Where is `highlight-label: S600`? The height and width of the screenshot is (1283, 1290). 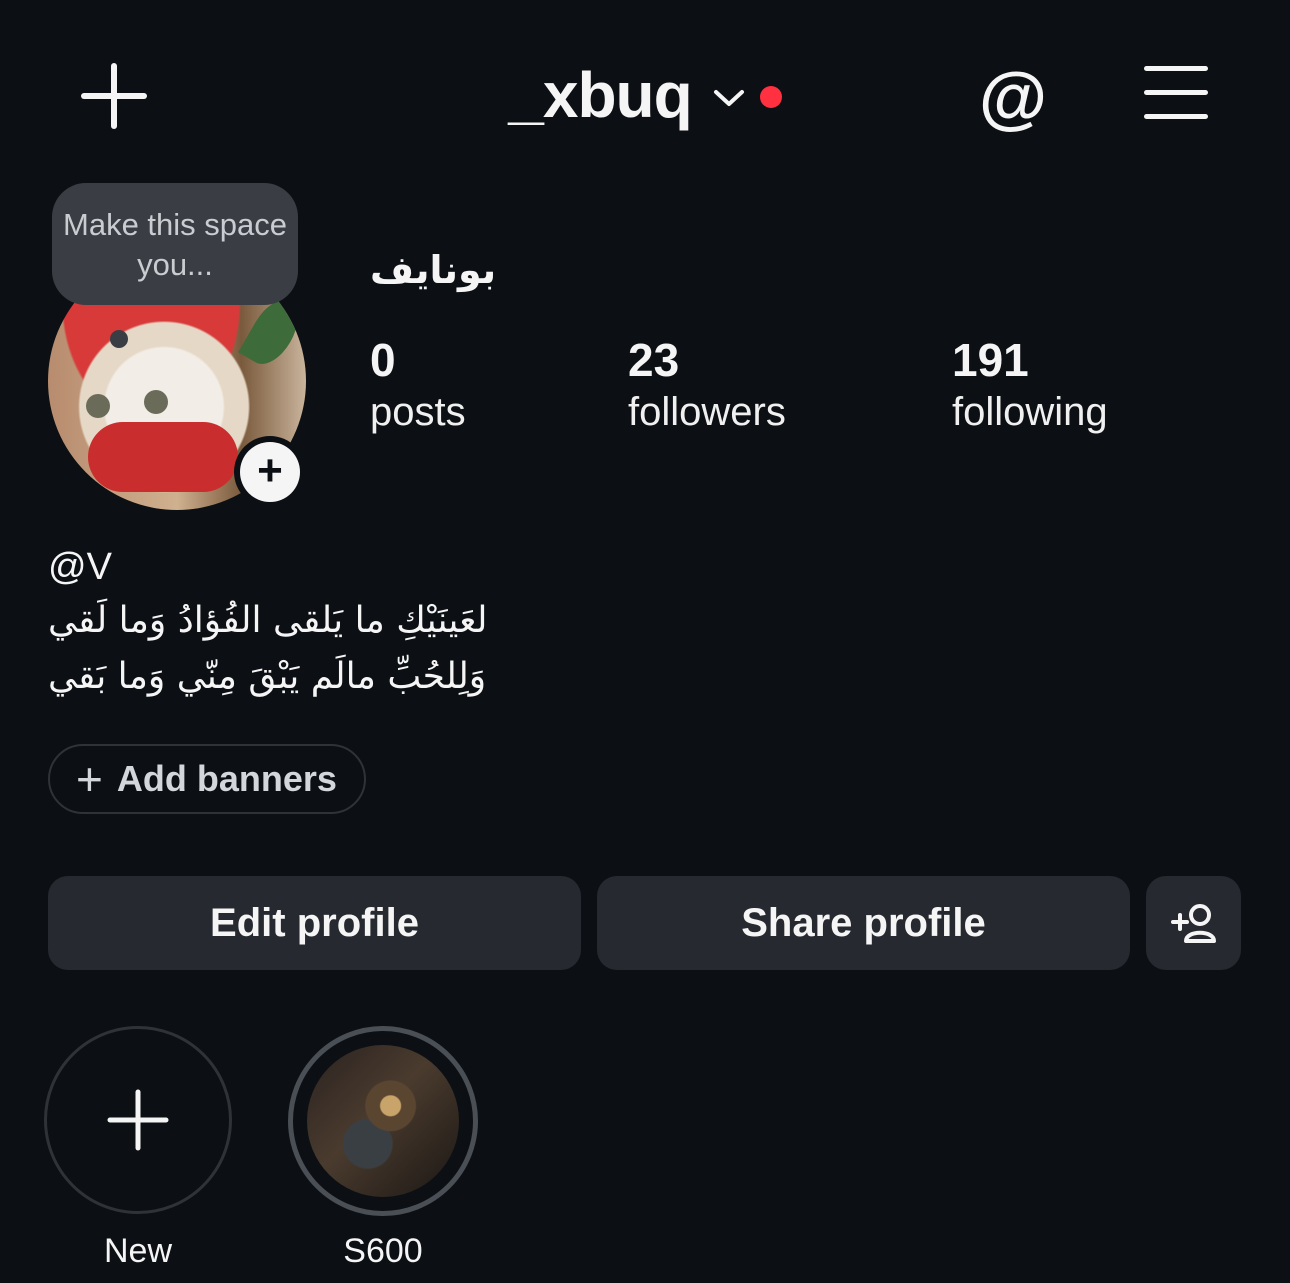
highlight-label: S600 is located at coordinates (383, 1251).